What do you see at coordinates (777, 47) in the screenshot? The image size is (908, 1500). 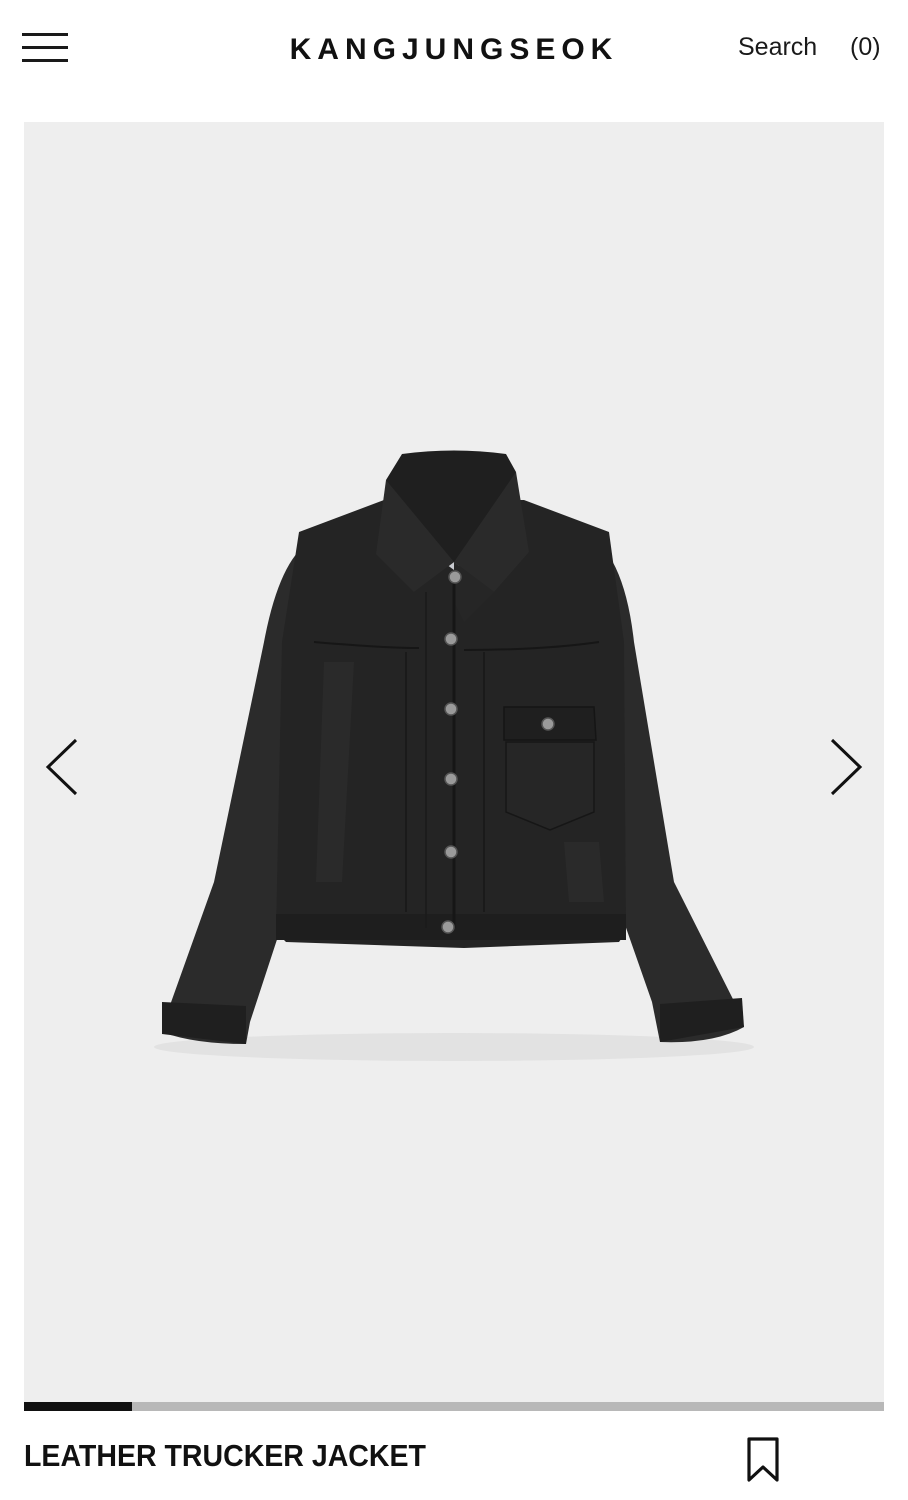 I see `search-link: Search` at bounding box center [777, 47].